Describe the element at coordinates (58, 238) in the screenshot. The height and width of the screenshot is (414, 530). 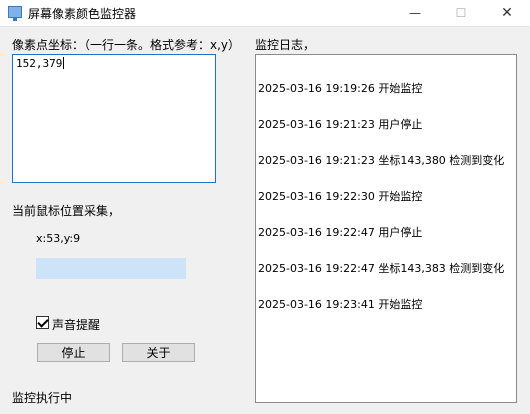
I see `mouse-position-text: x:53,y:9` at that location.